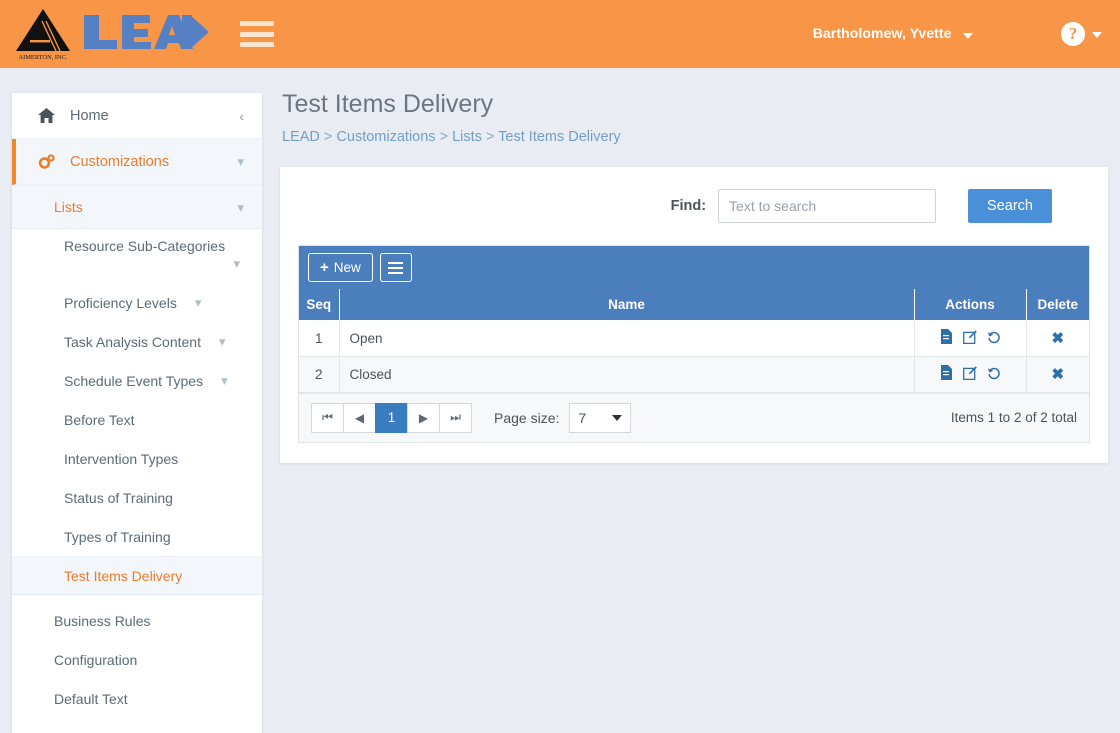 This screenshot has height=733, width=1120. I want to click on page-number-1: 1, so click(391, 417).